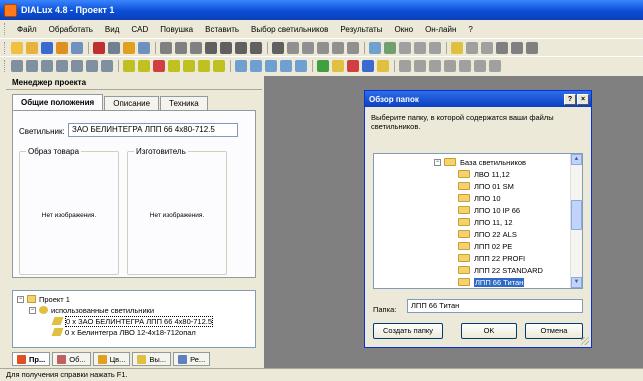 This screenshot has width=643, height=381. What do you see at coordinates (176, 29) in the screenshot?
I see `menu-pick: Повушка` at bounding box center [176, 29].